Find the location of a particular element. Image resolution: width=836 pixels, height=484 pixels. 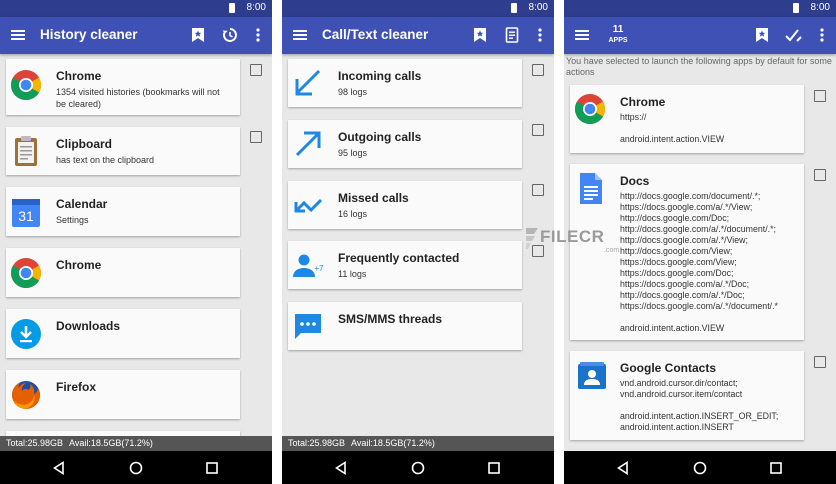

item-detail: 95 logs is located at coordinates (353, 153).